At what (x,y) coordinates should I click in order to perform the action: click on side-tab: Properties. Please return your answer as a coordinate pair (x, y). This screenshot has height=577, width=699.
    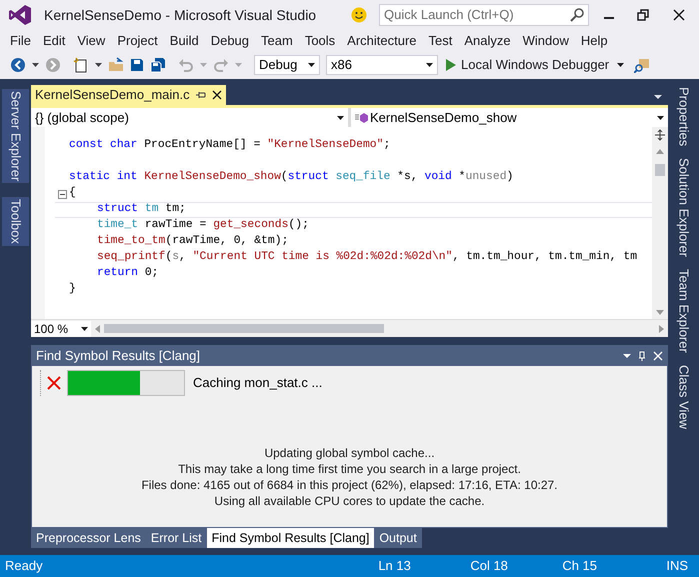
    Looking at the image, I should click on (683, 116).